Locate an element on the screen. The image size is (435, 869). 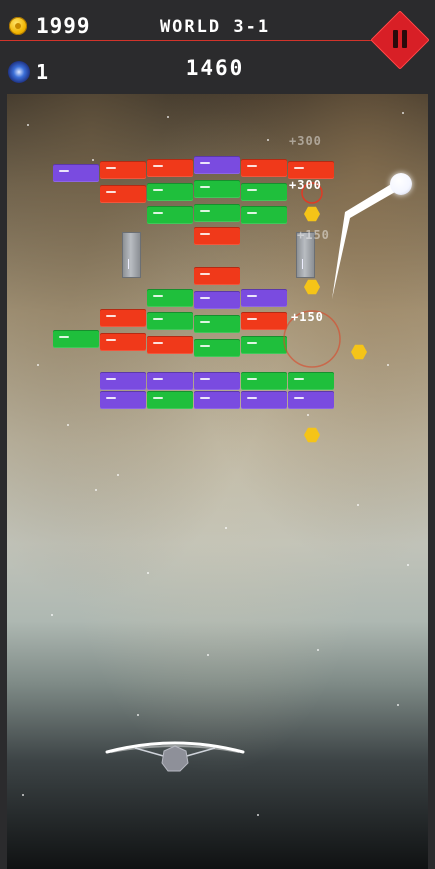
pause-diamond is located at coordinates (400, 40).